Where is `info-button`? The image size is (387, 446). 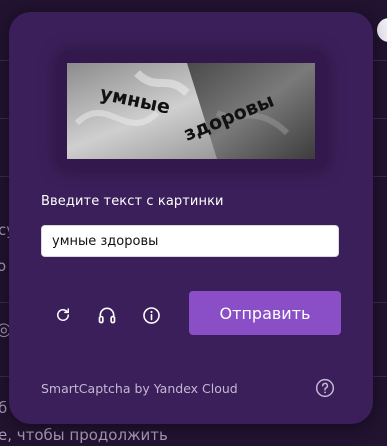
info-button is located at coordinates (151, 315).